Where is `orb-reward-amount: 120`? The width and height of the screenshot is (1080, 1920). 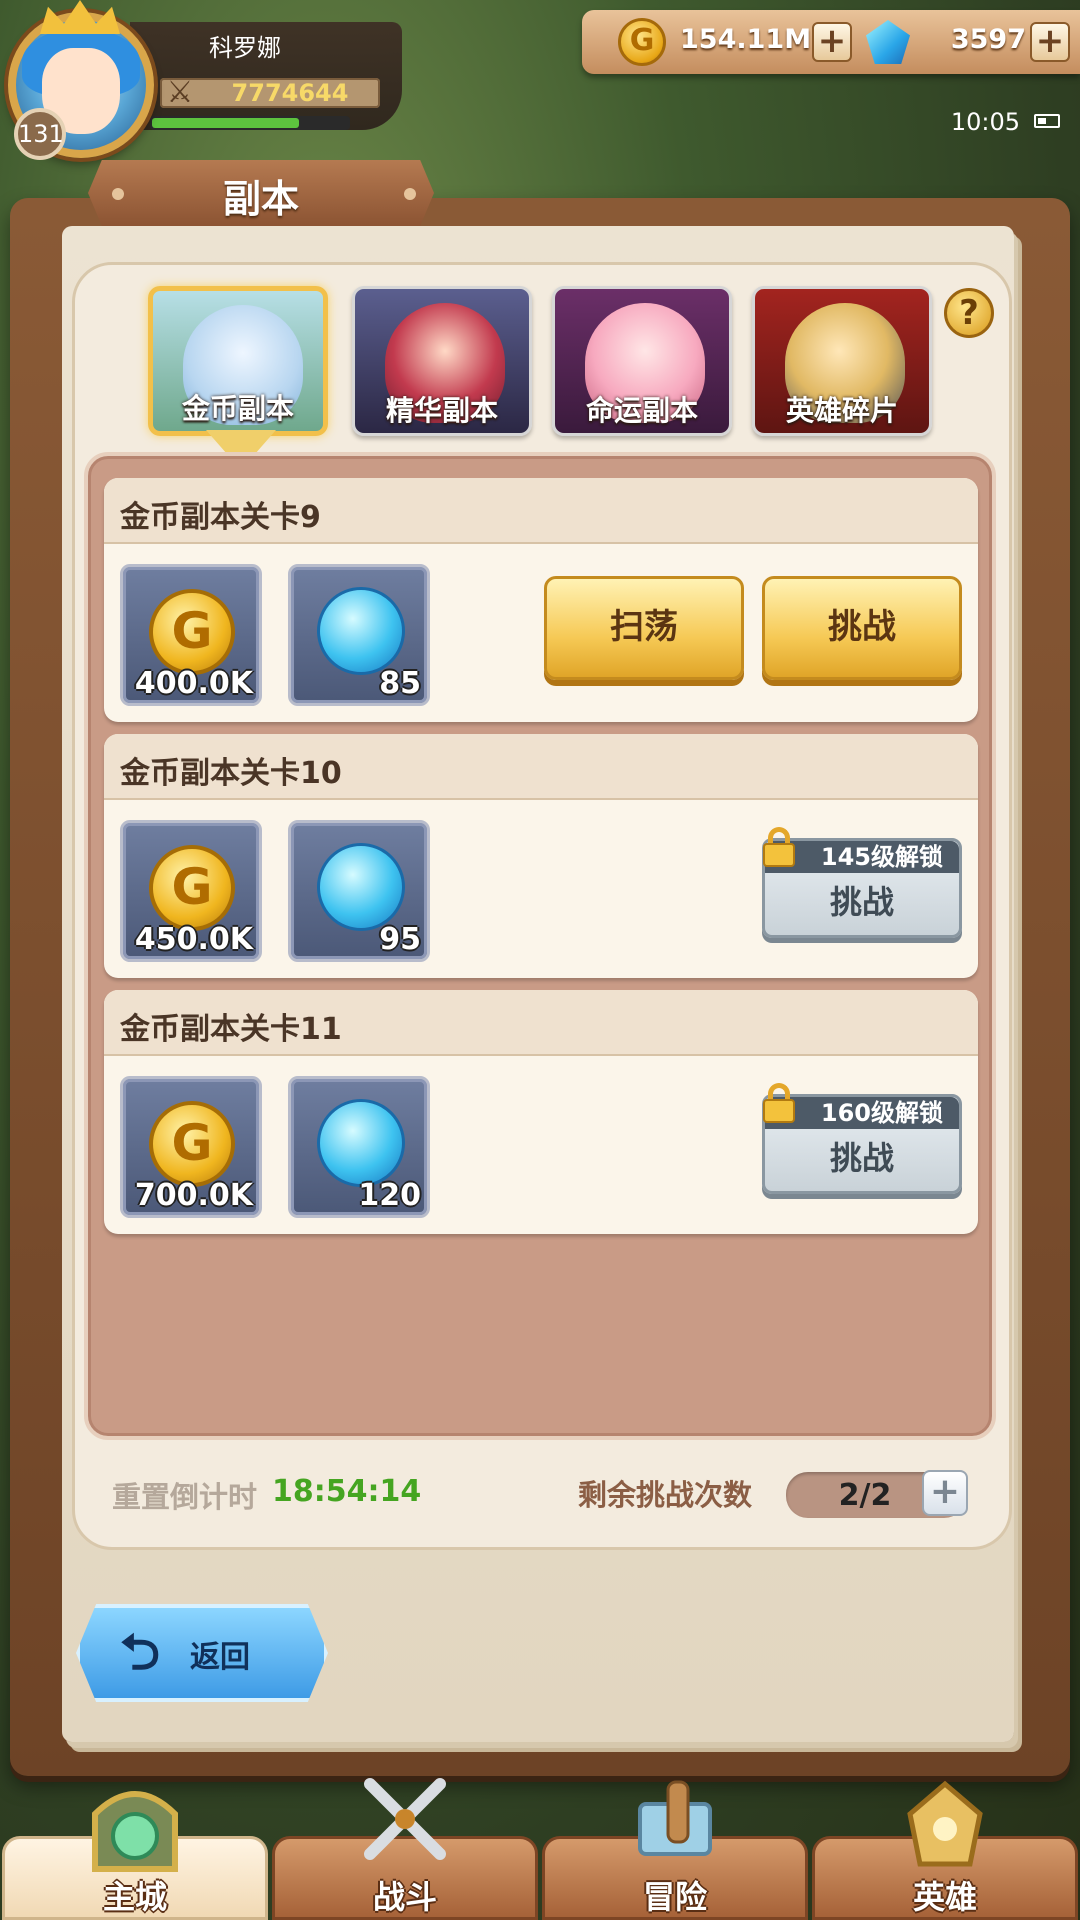
orb-reward-amount: 120 is located at coordinates (389, 1195).